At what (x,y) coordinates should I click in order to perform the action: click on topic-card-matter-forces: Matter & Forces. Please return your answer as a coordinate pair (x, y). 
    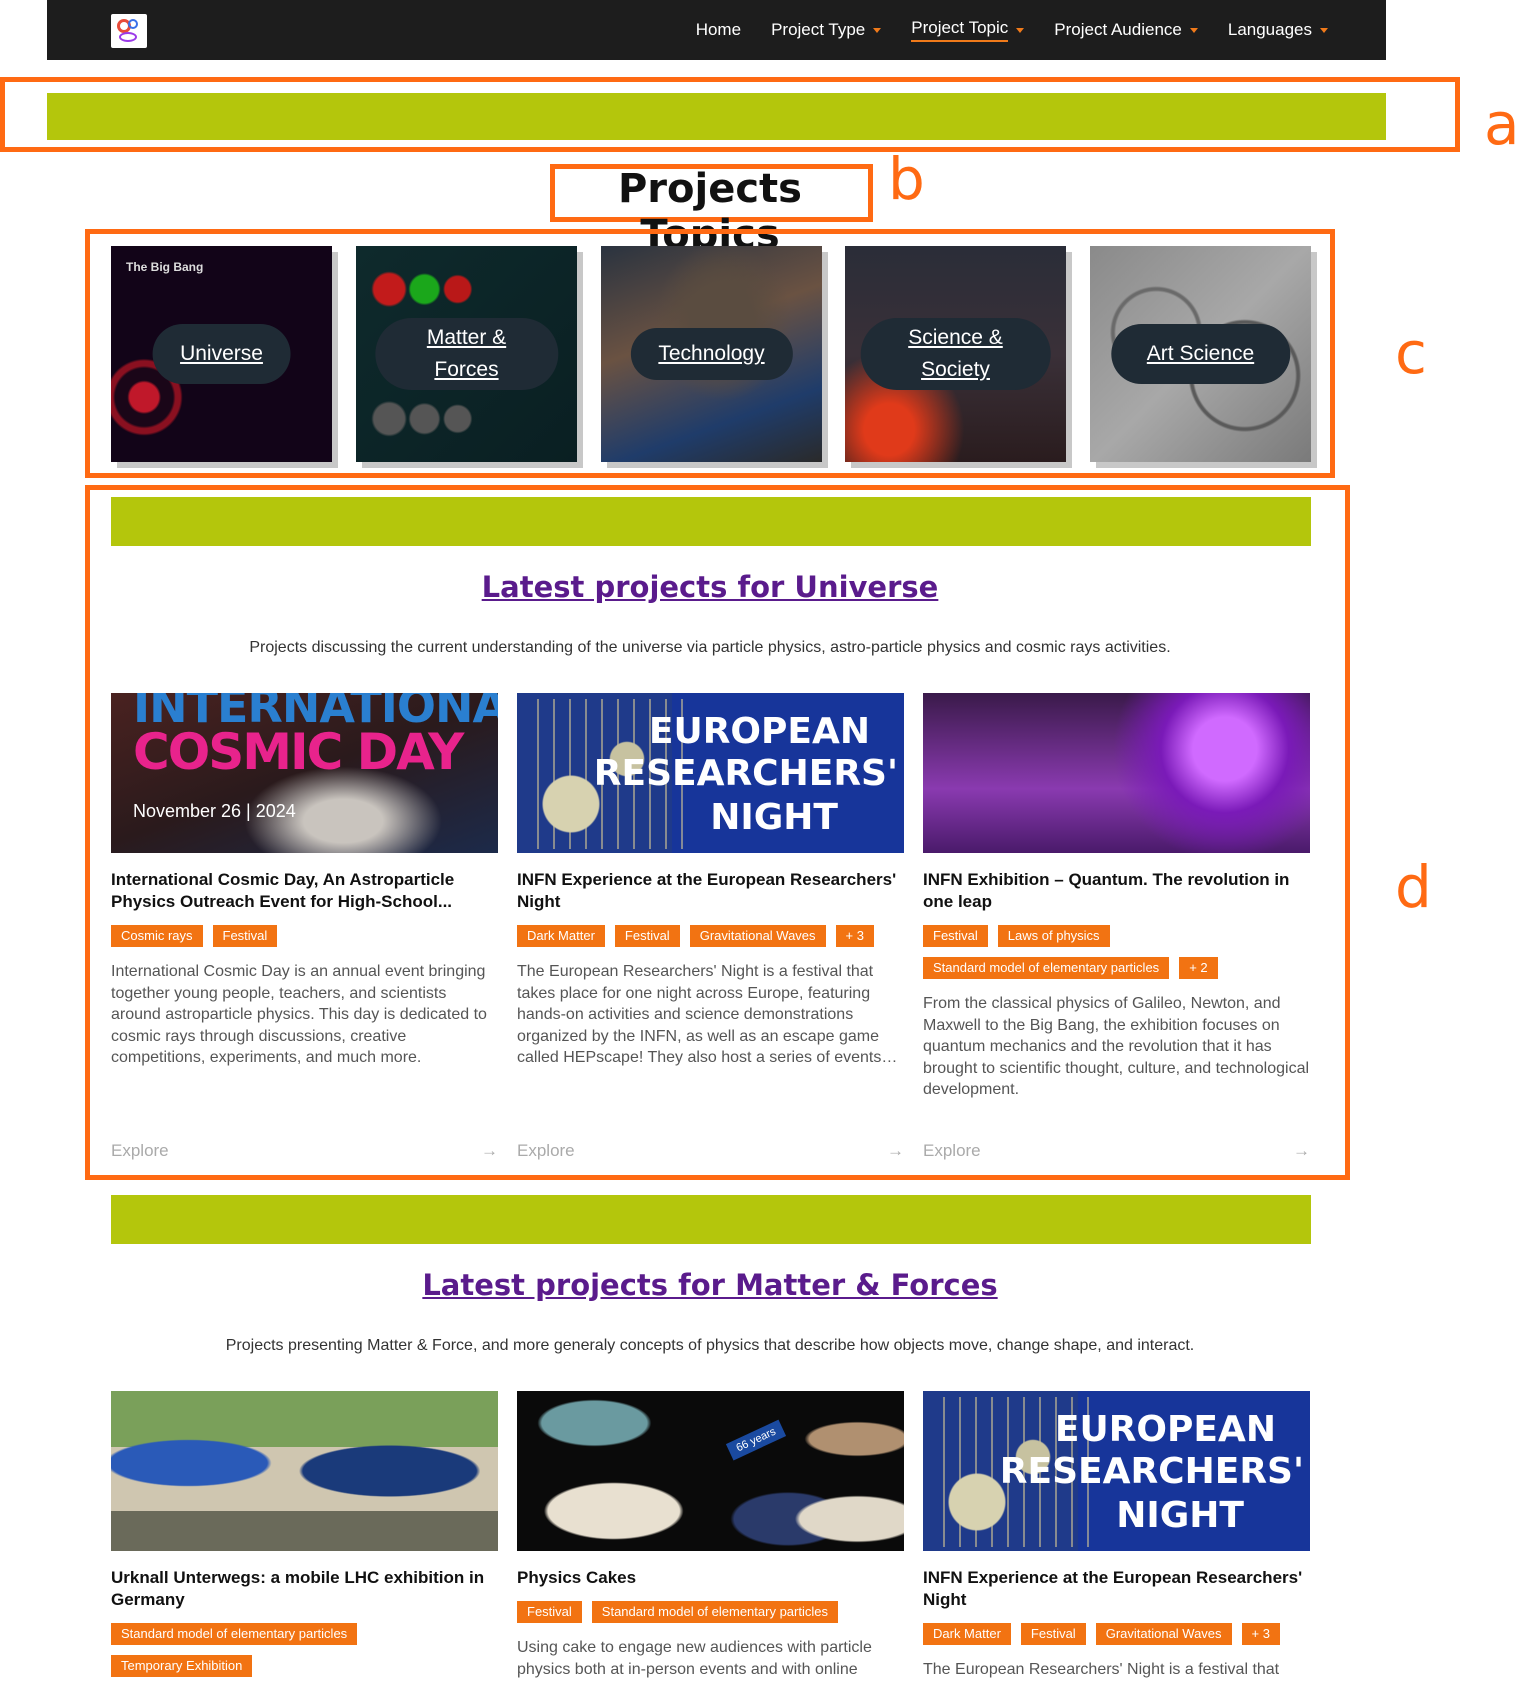
    Looking at the image, I should click on (466, 354).